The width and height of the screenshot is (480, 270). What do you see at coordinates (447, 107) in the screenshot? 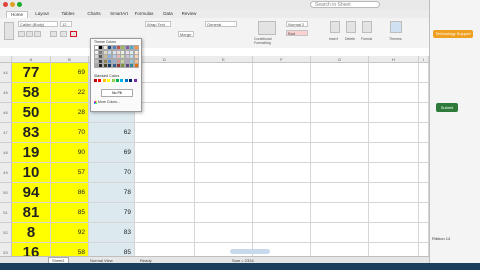
I see `submit-button: Submit` at bounding box center [447, 107].